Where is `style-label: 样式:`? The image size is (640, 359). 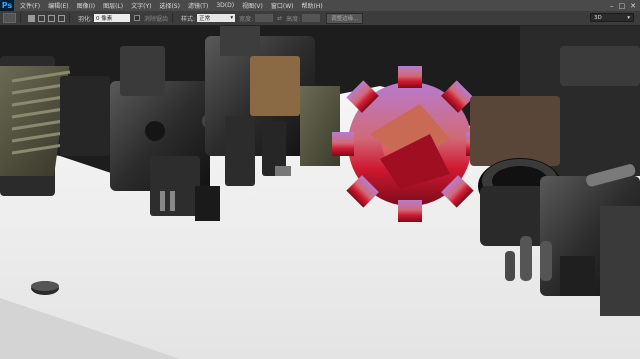
style-label: 样式: is located at coordinates (188, 19).